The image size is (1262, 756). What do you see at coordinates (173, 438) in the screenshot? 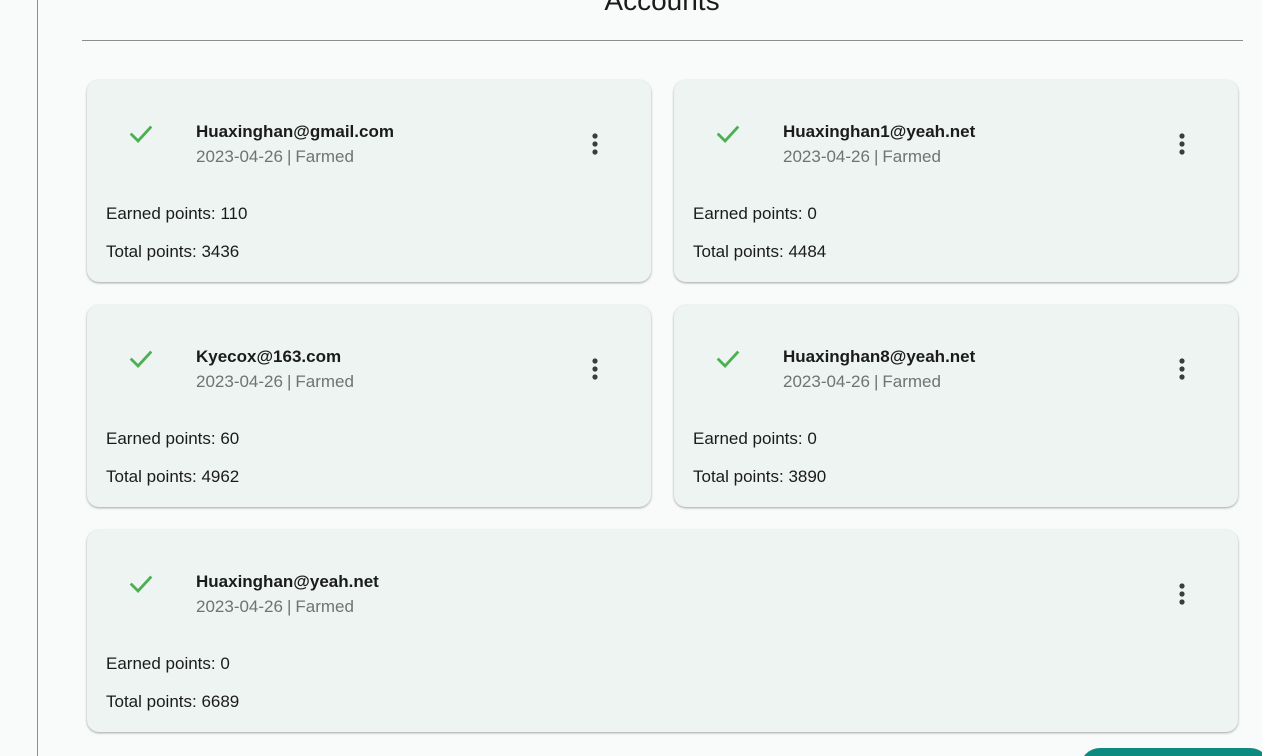
I see `earned-points: Earned points: 60` at bounding box center [173, 438].